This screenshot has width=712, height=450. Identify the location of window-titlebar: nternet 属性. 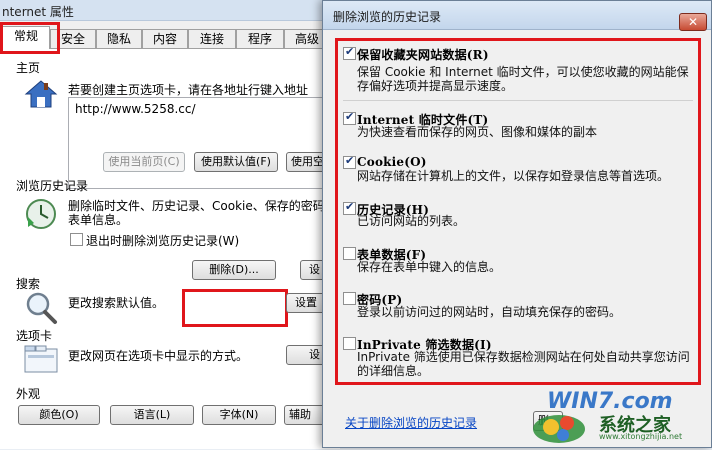
(170, 10).